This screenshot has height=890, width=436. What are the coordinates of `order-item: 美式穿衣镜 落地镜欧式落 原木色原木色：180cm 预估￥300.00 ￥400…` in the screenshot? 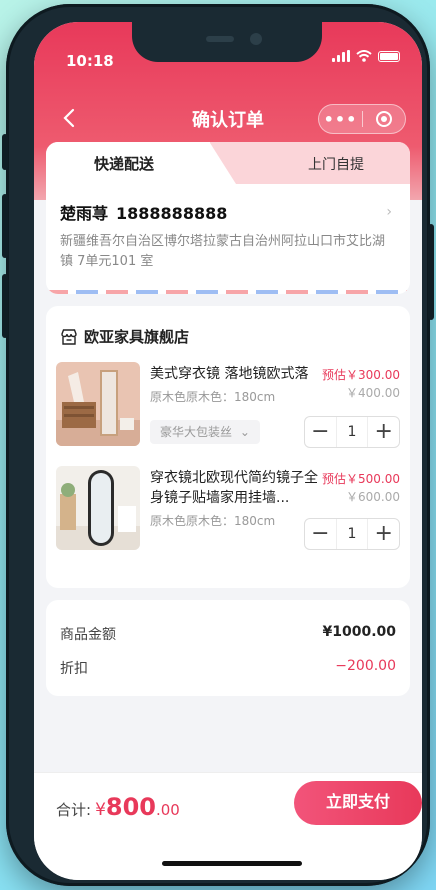 It's located at (228, 407).